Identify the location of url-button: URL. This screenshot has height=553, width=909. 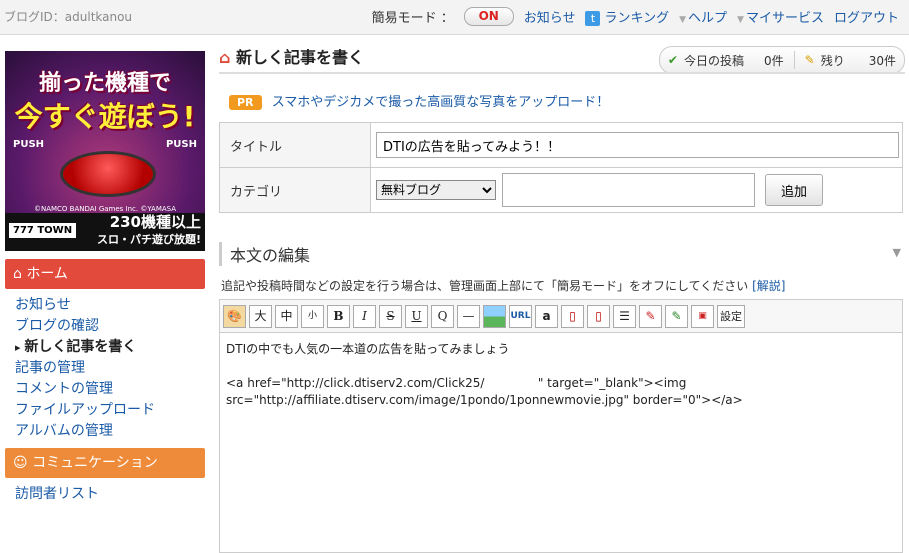
(520, 316).